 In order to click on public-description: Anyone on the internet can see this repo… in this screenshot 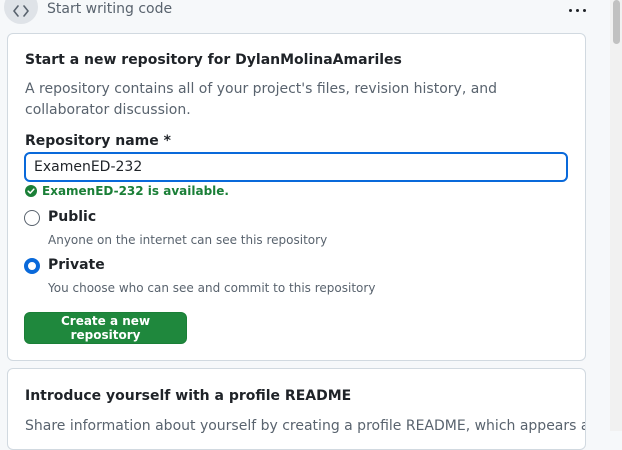, I will do `click(188, 240)`.